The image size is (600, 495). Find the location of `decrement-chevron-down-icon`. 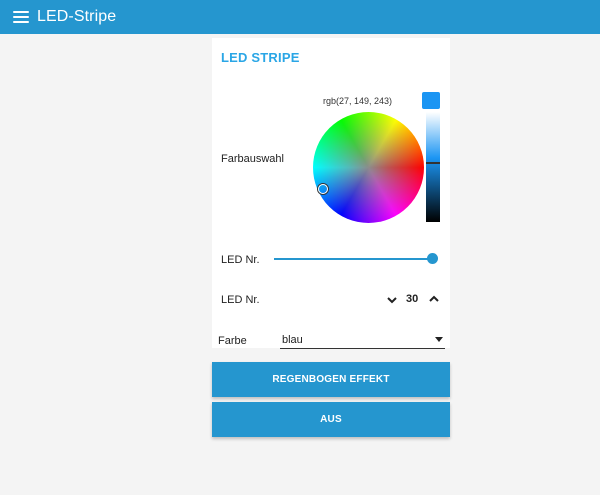

decrement-chevron-down-icon is located at coordinates (392, 300).